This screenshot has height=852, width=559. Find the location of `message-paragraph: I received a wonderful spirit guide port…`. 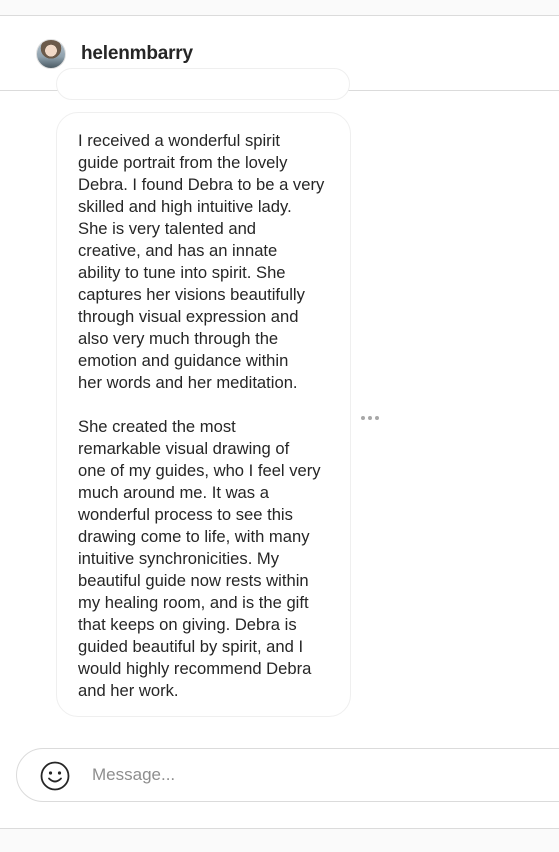

message-paragraph: I received a wonderful spirit guide port… is located at coordinates (201, 261).